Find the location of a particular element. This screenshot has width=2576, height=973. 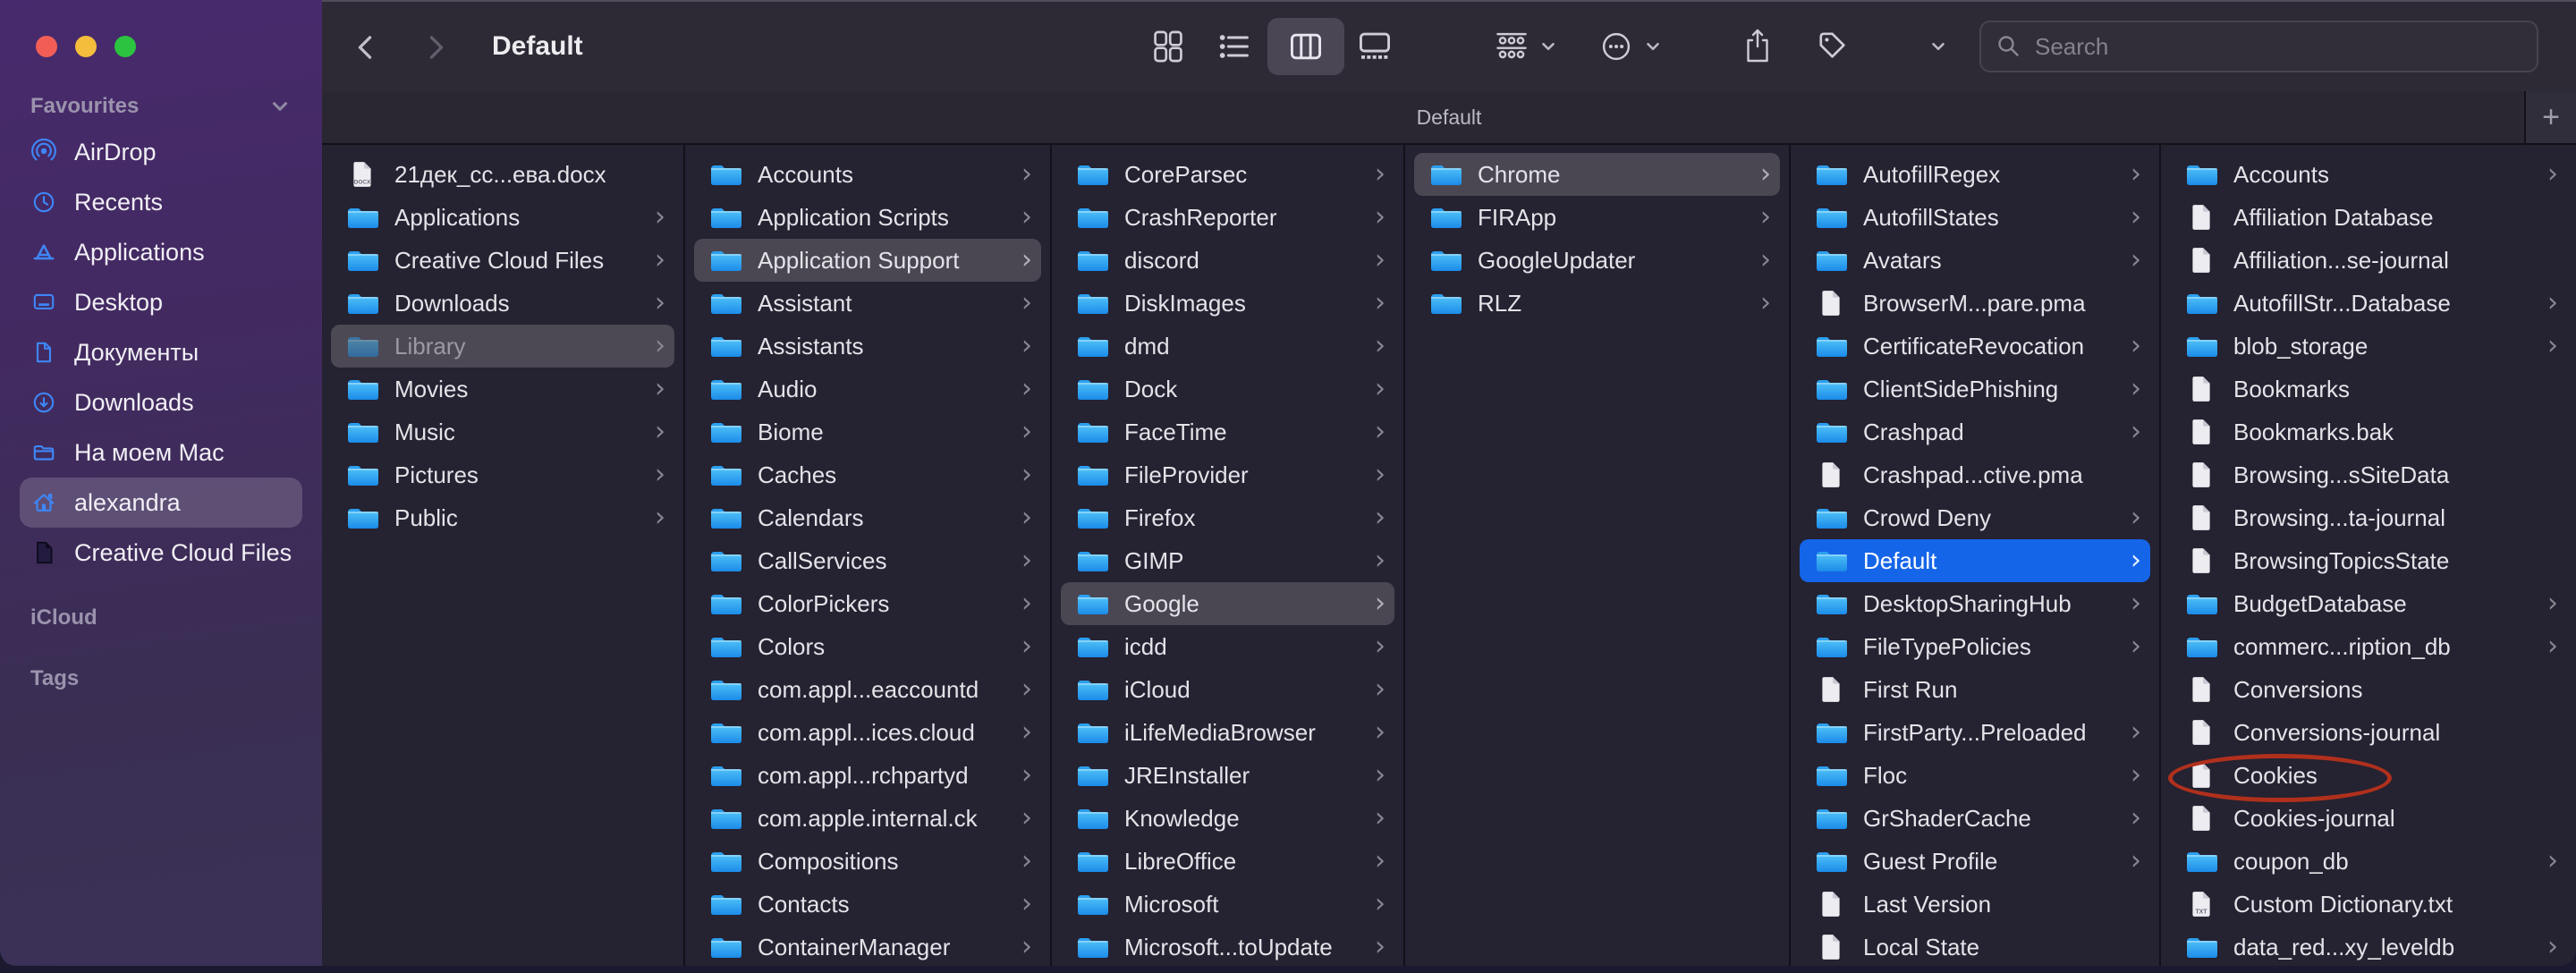

file-row-certificaterevocation: CertificateRevocation › is located at coordinates (1975, 346).